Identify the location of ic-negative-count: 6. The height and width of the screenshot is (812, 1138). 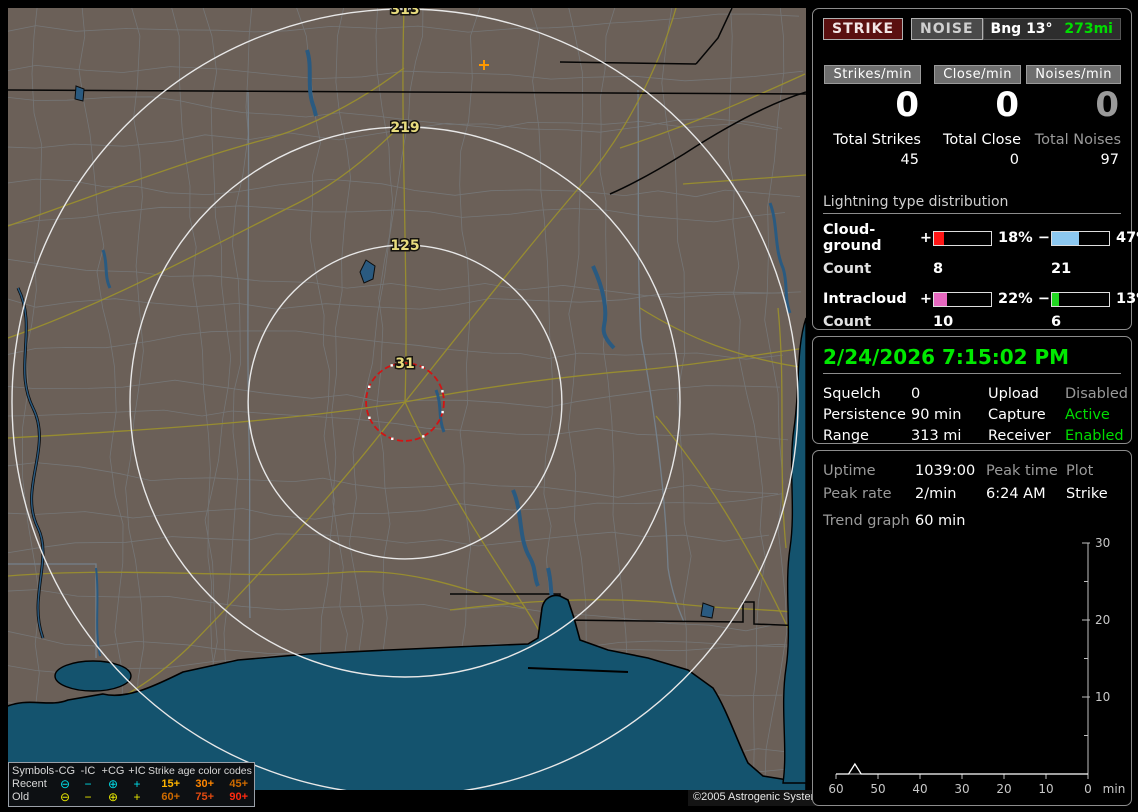
(1056, 322).